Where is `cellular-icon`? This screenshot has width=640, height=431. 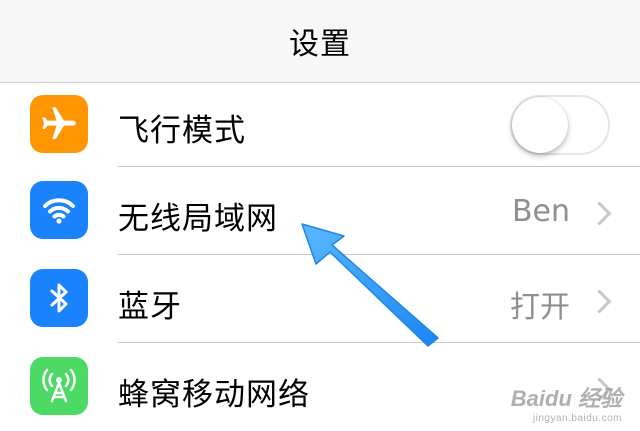 cellular-icon is located at coordinates (59, 386).